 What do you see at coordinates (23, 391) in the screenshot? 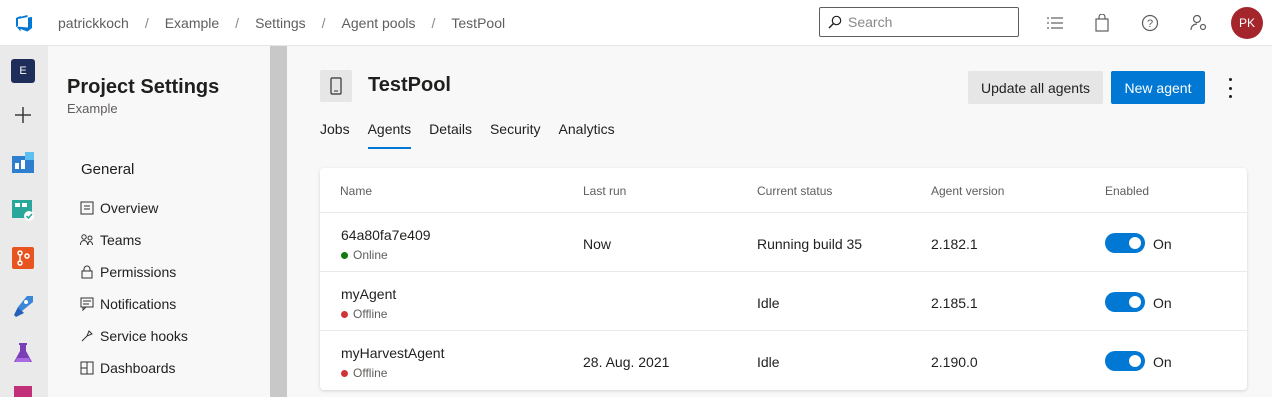
I see `artifacts-icon` at bounding box center [23, 391].